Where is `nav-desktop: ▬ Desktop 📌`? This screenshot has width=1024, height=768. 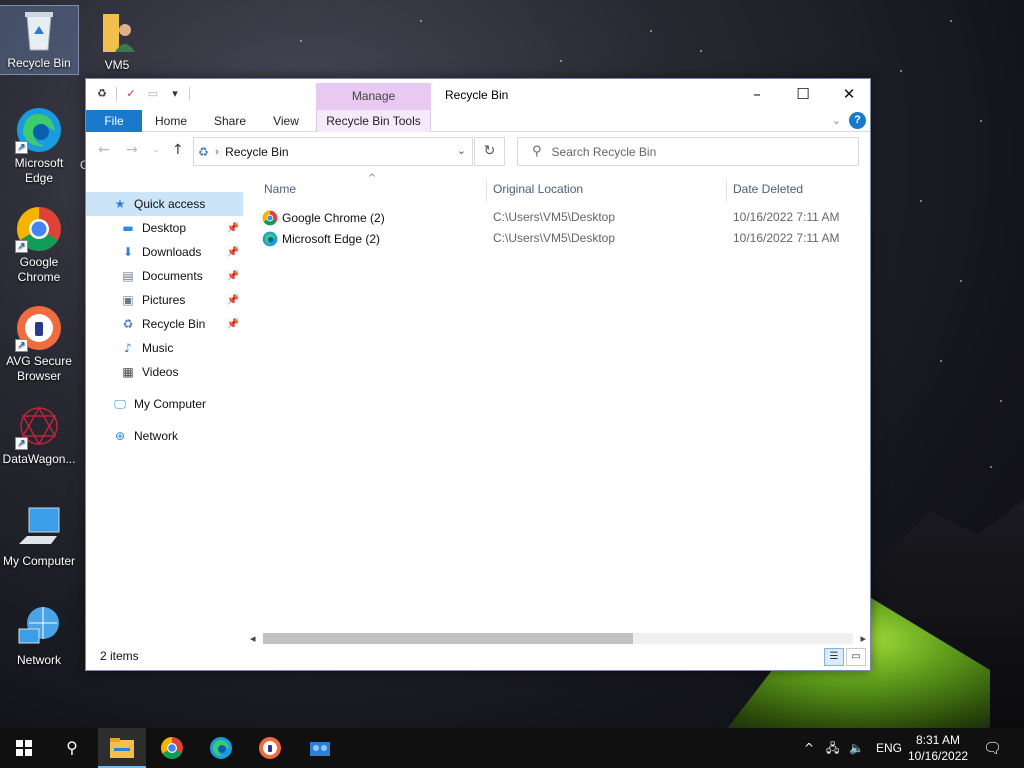
nav-desktop: ▬ Desktop 📌 is located at coordinates (164, 228).